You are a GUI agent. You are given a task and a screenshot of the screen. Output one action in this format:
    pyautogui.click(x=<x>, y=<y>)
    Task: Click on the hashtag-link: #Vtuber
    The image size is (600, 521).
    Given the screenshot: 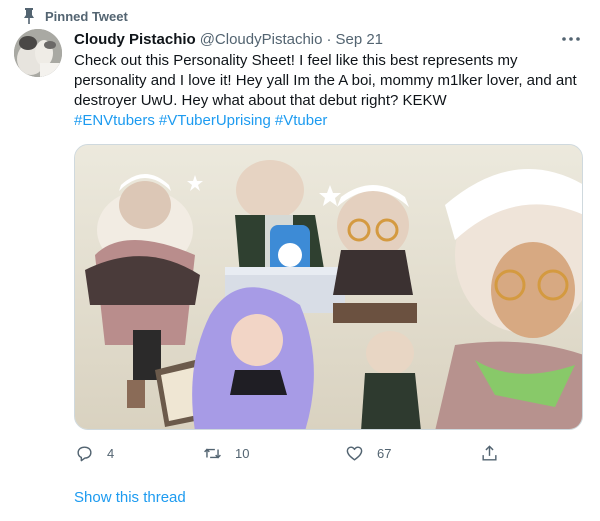 What is the action you would take?
    pyautogui.click(x=301, y=120)
    